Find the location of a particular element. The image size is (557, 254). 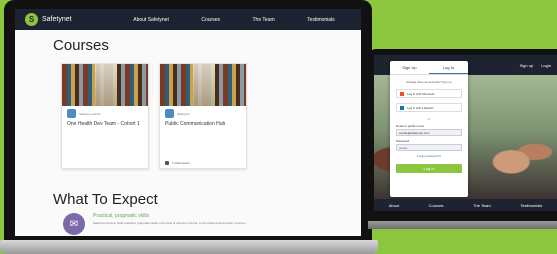

footer-link-about: About is located at coordinates (394, 205).